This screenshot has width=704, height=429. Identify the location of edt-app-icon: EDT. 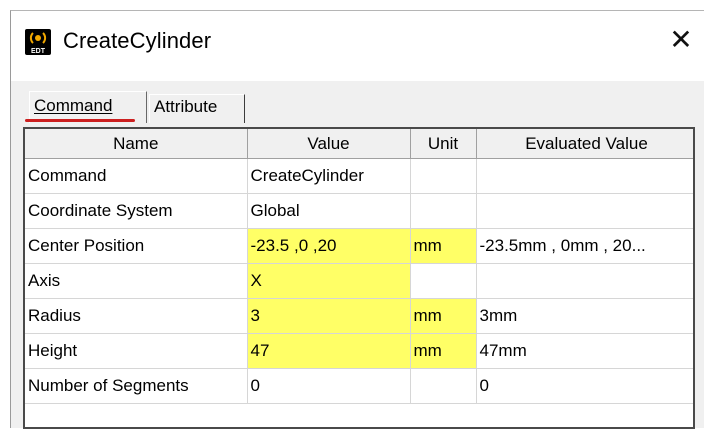
(38, 42).